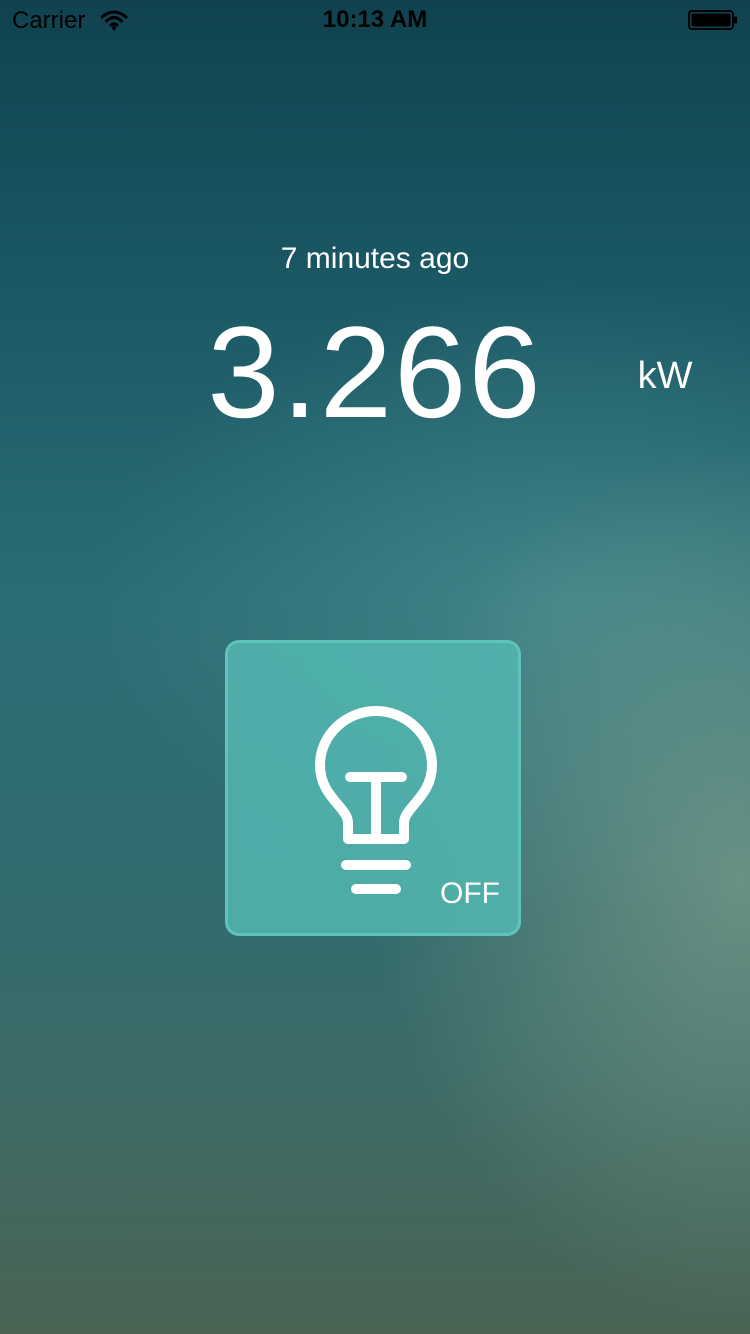  What do you see at coordinates (712, 20) in the screenshot?
I see `battery-icon` at bounding box center [712, 20].